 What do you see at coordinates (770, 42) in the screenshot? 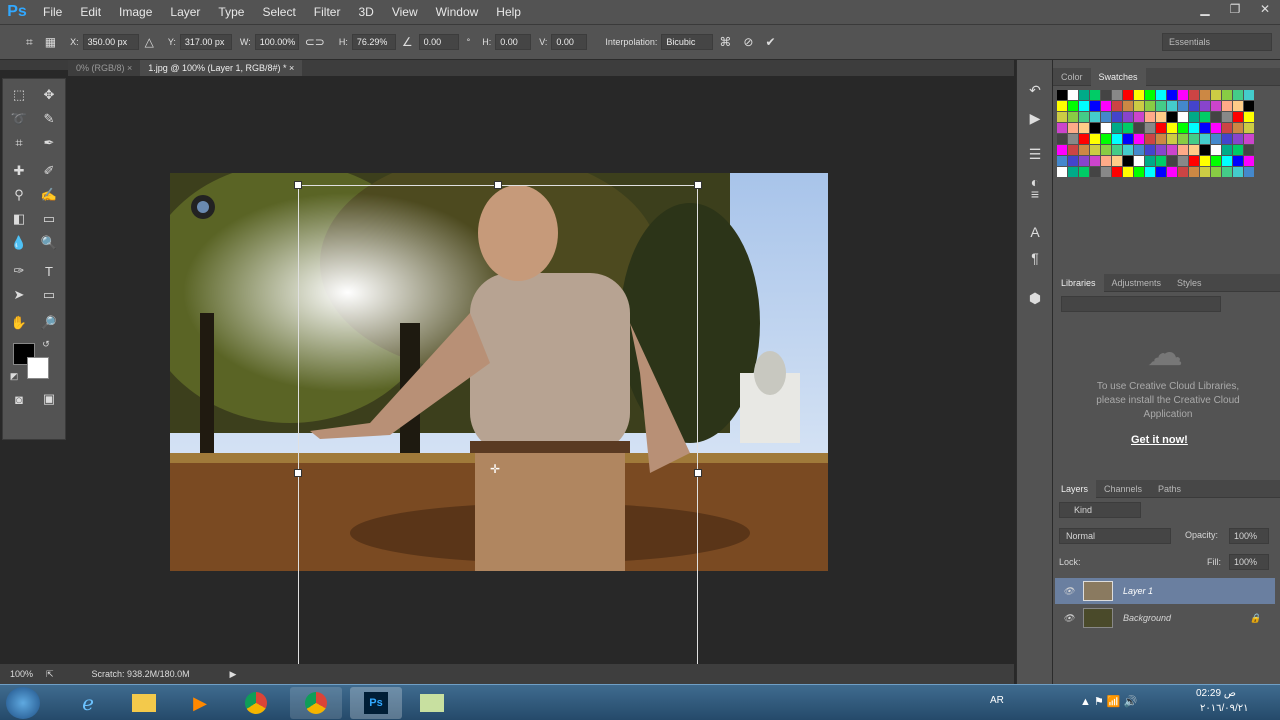
I see `commit-transform-icon: ✔` at bounding box center [770, 42].